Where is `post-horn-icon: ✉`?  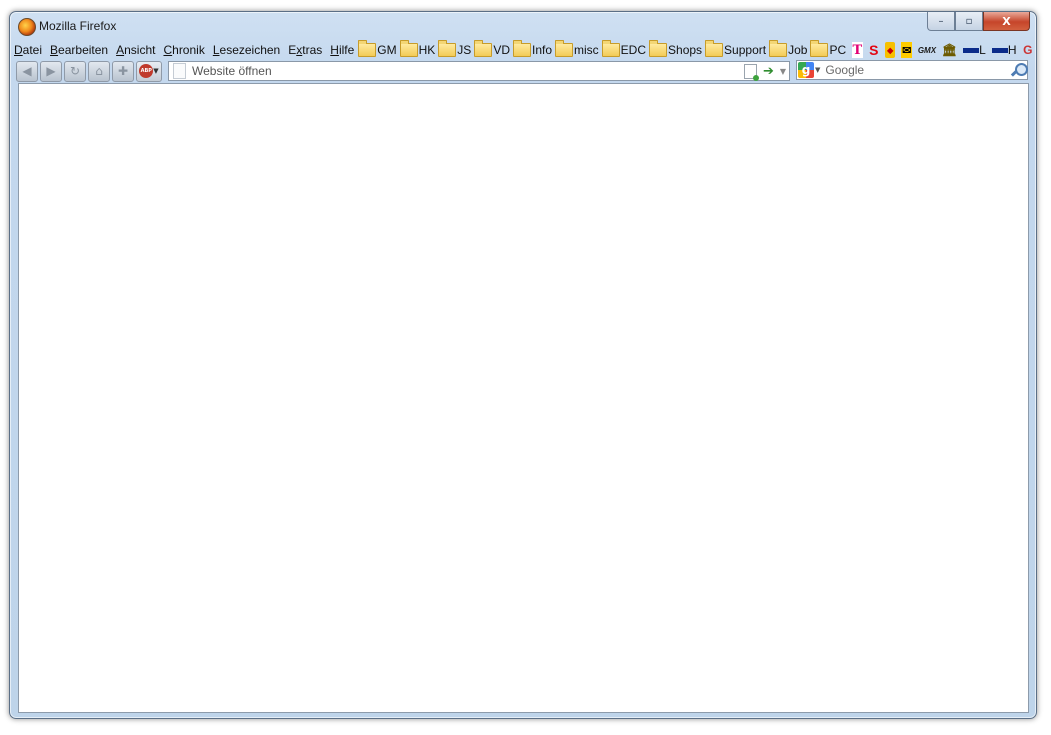 post-horn-icon: ✉ is located at coordinates (906, 50).